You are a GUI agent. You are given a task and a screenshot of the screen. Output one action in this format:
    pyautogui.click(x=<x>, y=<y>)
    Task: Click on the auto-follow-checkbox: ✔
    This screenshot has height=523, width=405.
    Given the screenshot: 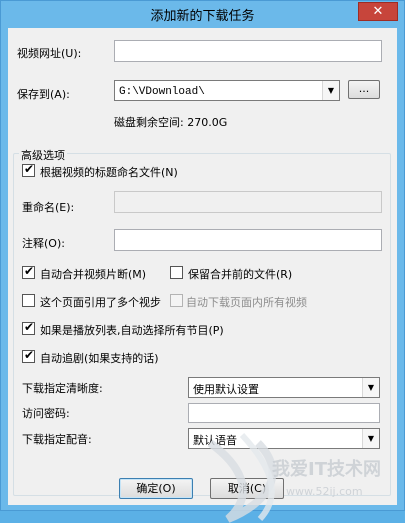 What is the action you would take?
    pyautogui.click(x=28, y=355)
    